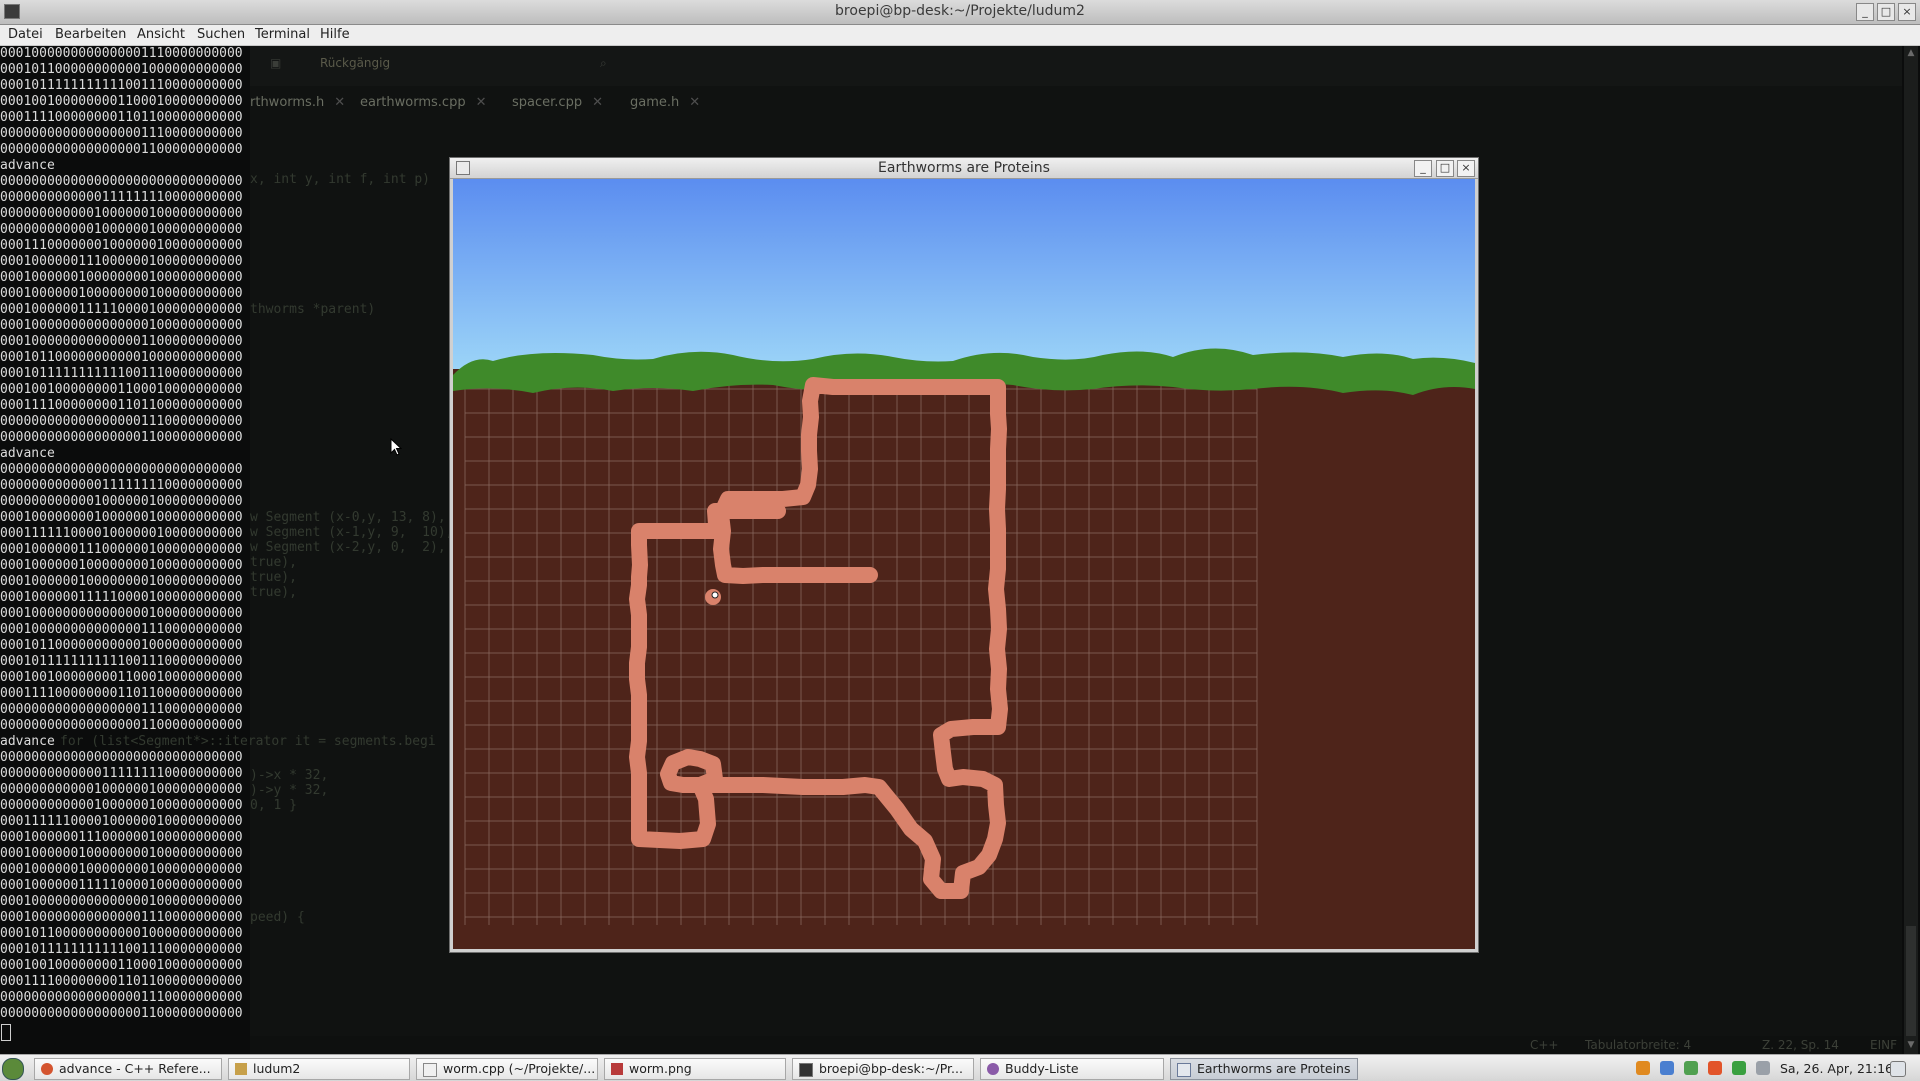 The width and height of the screenshot is (1920, 1081). What do you see at coordinates (993, 1069) in the screenshot?
I see `chat-icon` at bounding box center [993, 1069].